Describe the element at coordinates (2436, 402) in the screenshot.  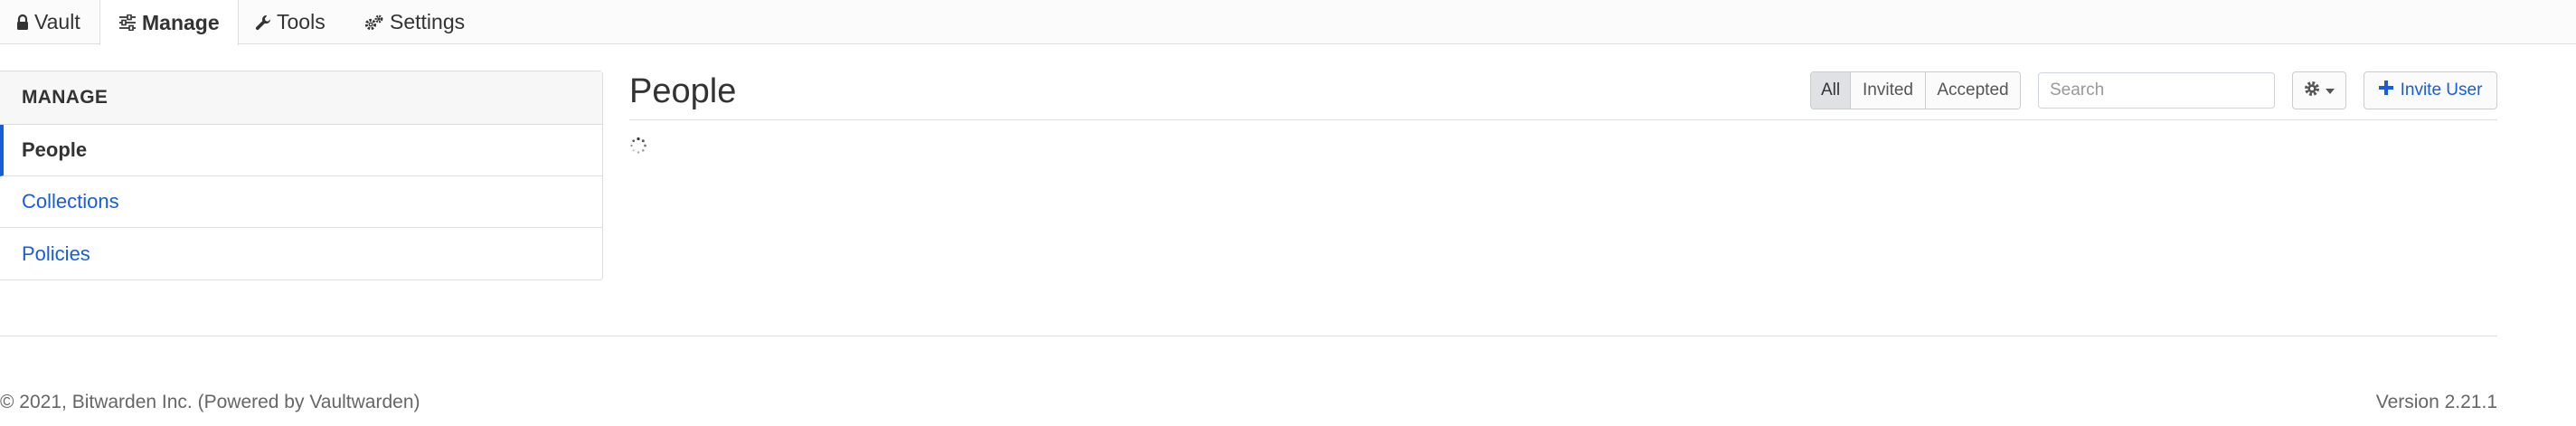
I see `footer-version: Version 2.21.1` at that location.